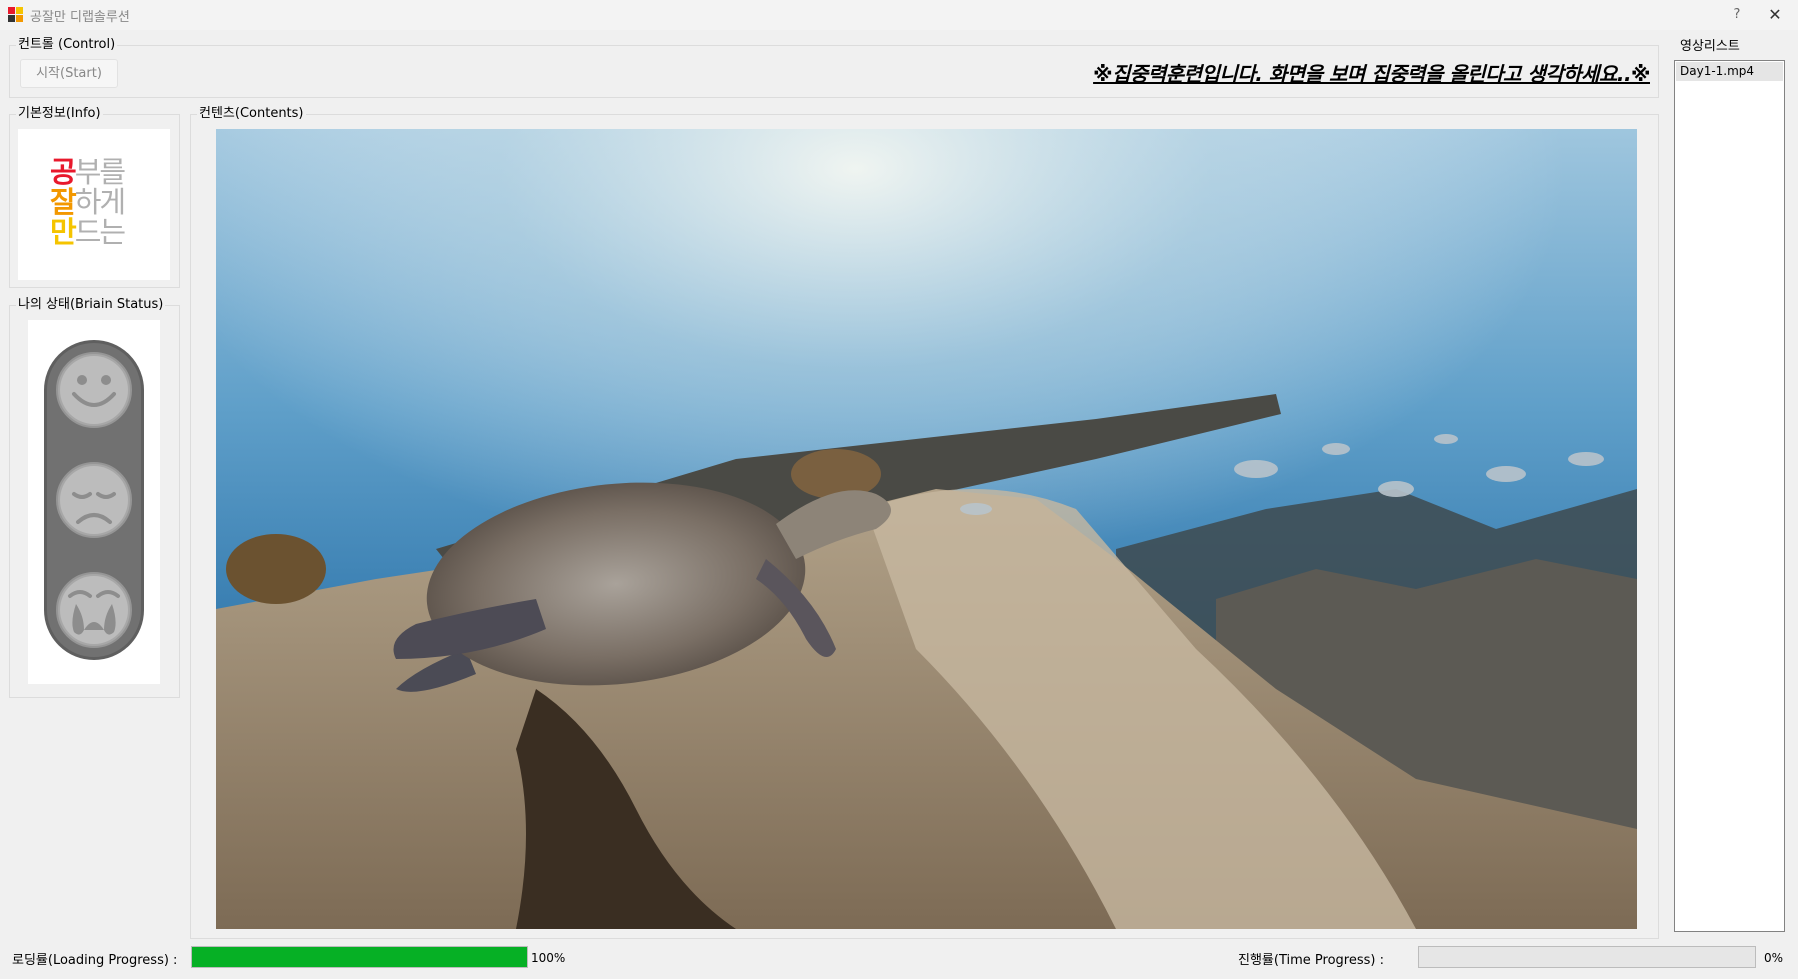  What do you see at coordinates (94, 610) in the screenshot?
I see `crying-face-icon` at bounding box center [94, 610].